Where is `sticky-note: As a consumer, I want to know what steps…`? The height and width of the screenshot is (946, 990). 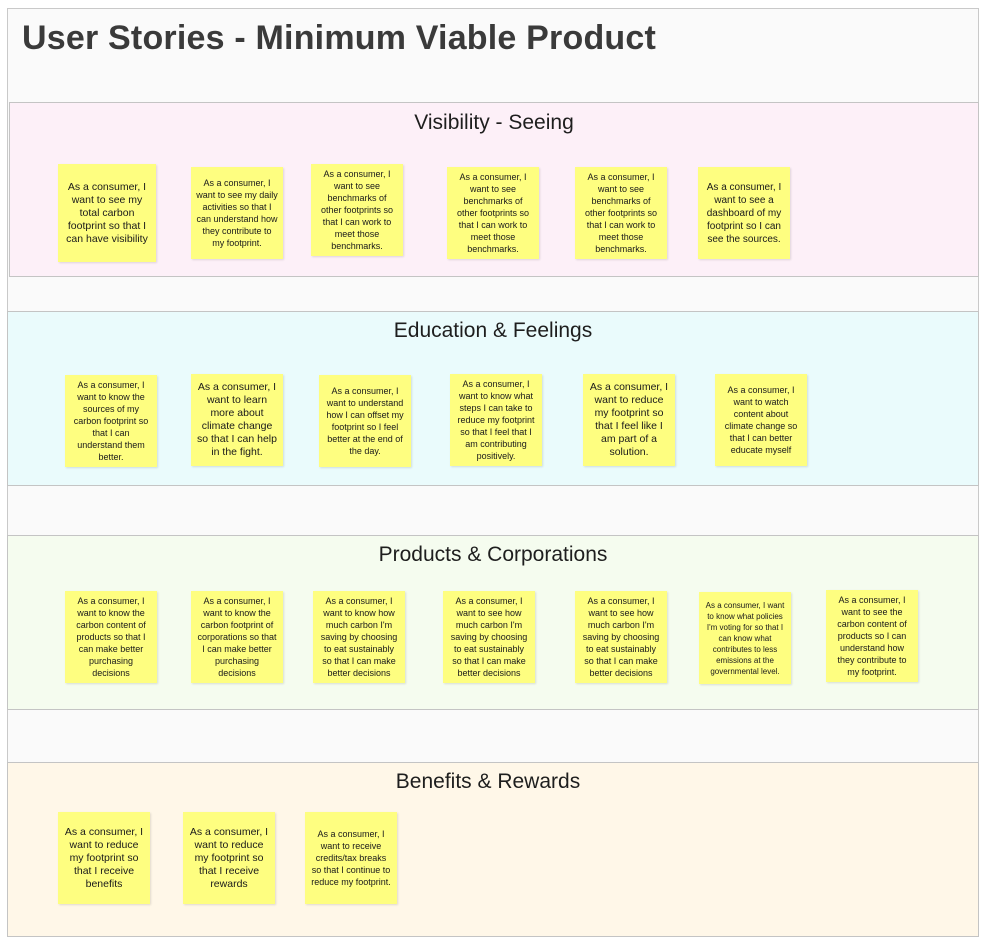 sticky-note: As a consumer, I want to know what steps… is located at coordinates (496, 420).